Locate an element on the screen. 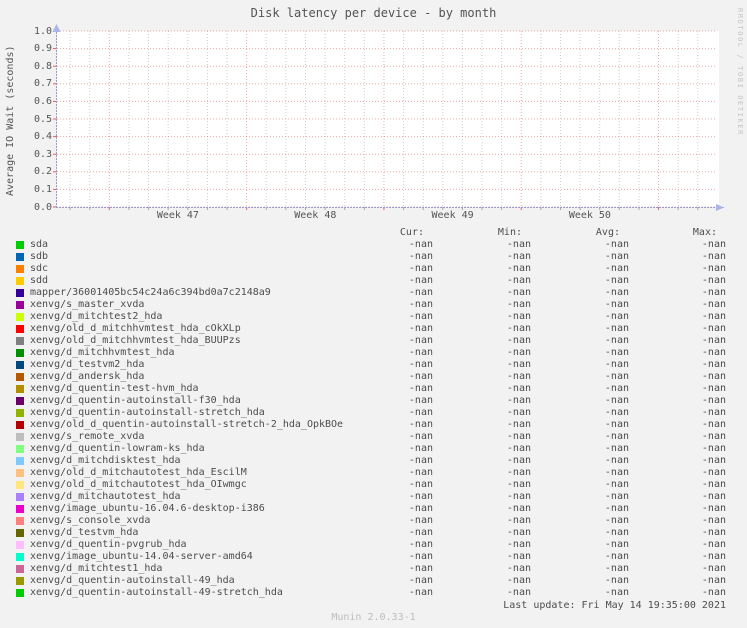  series-label: xenvg/old_d_mitchautotest_hda_EscilM is located at coordinates (138, 472).